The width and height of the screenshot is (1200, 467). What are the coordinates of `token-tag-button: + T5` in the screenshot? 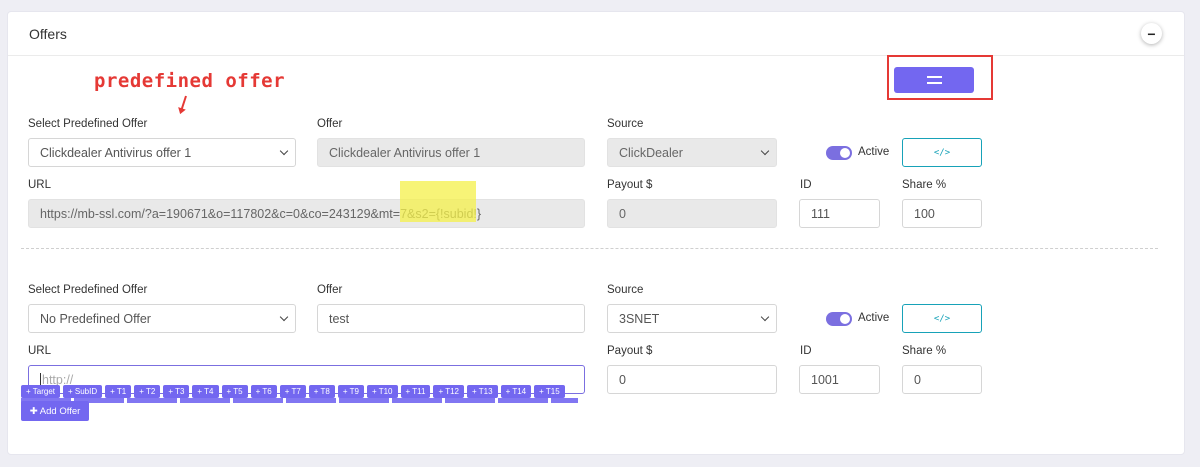 It's located at (234, 391).